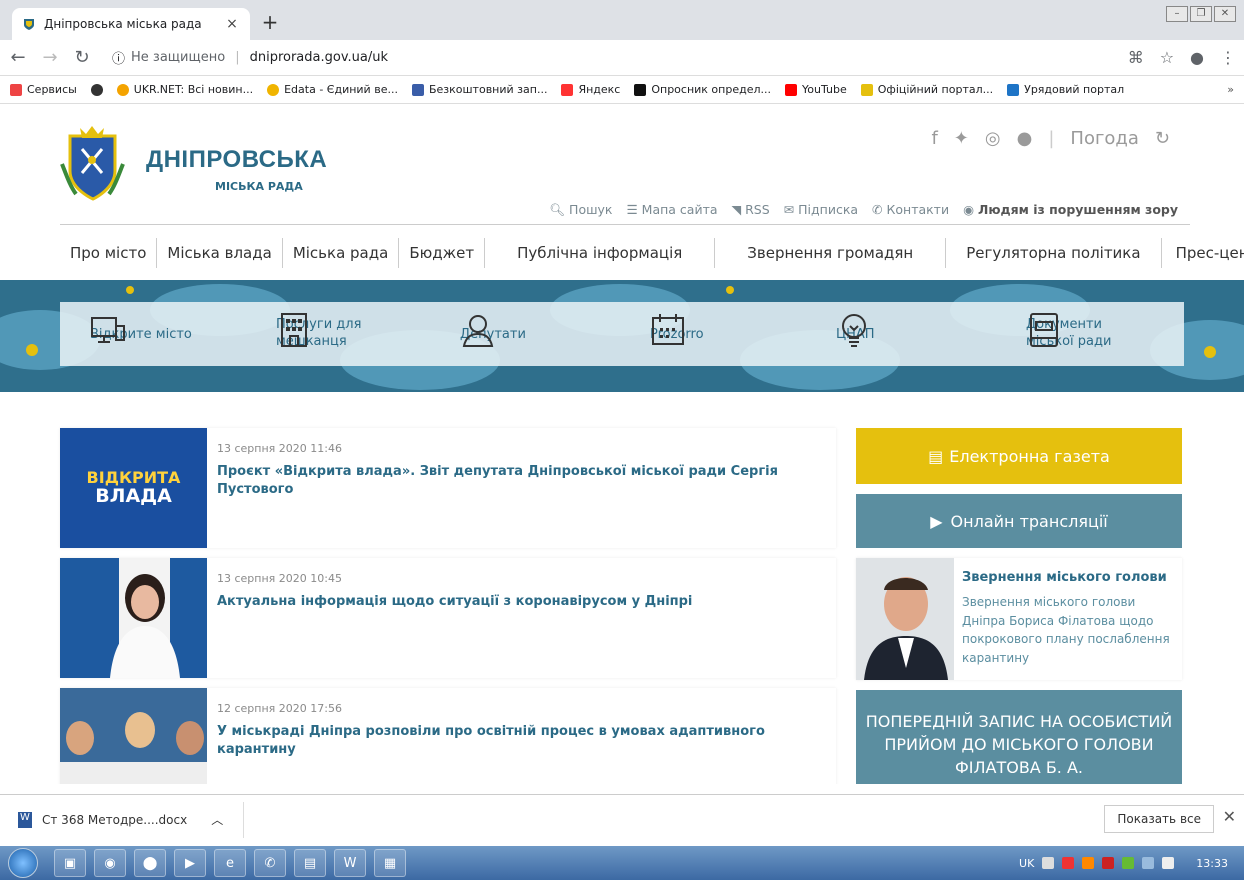 The width and height of the screenshot is (1244, 880). I want to click on volume-icon, so click(1168, 863).